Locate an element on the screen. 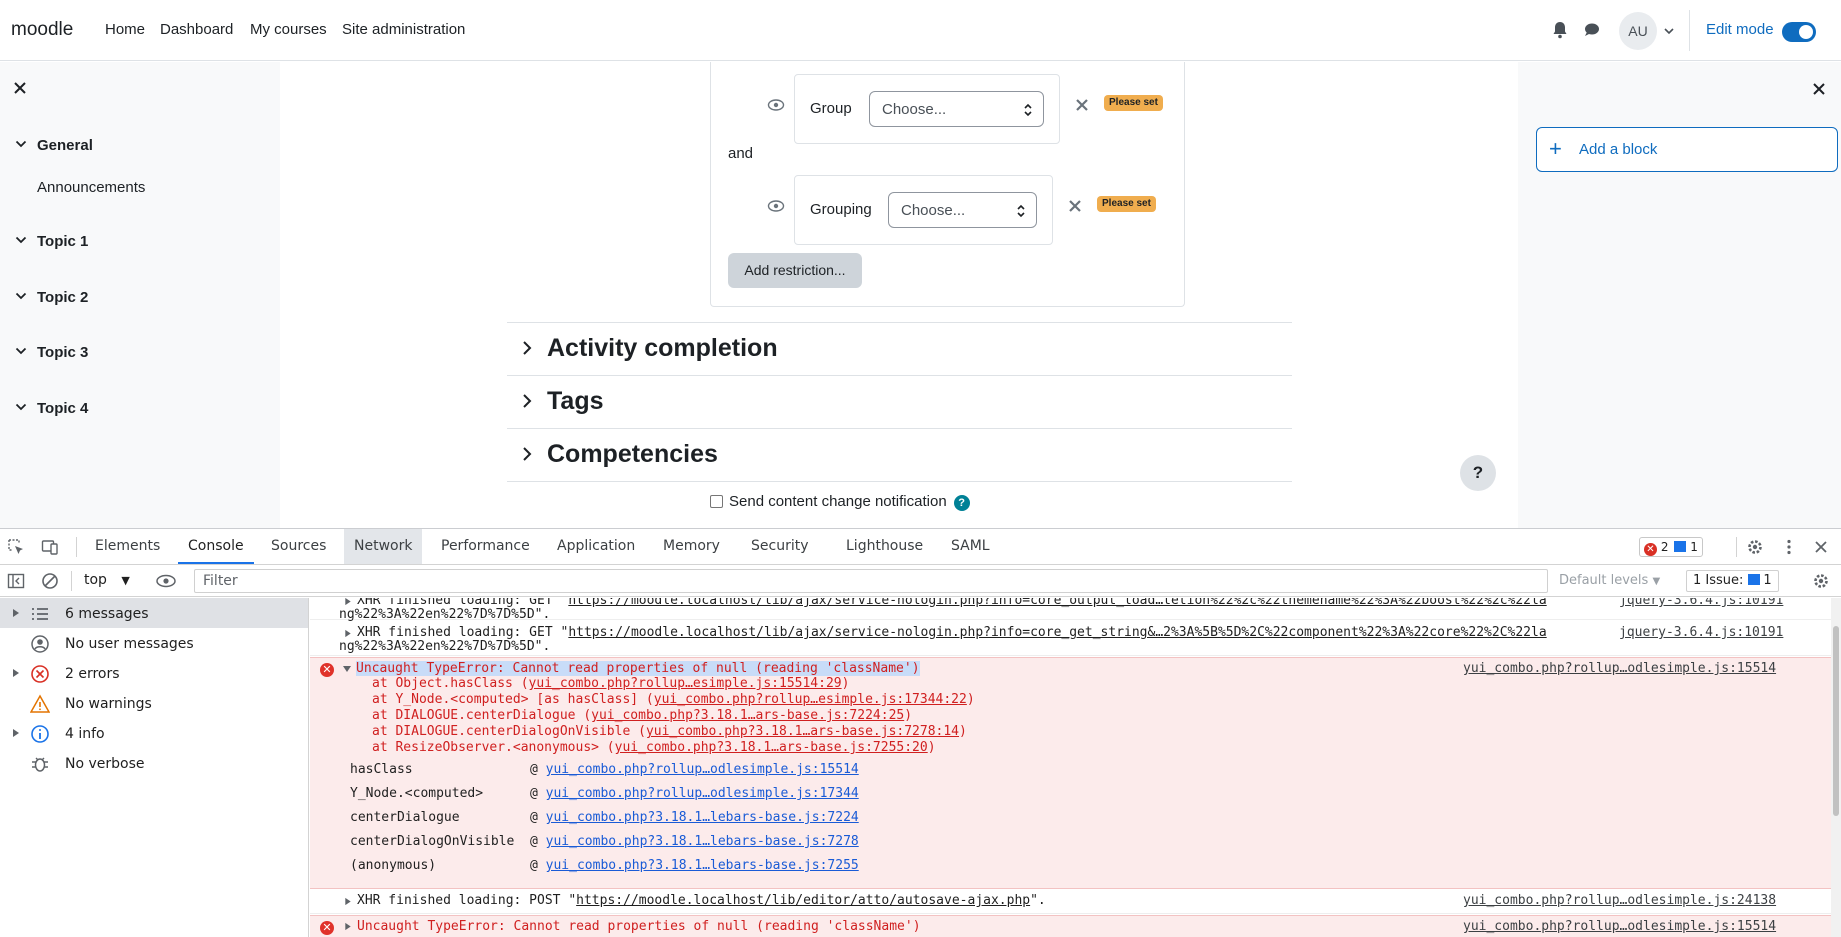  eye-icon is located at coordinates (776, 206).